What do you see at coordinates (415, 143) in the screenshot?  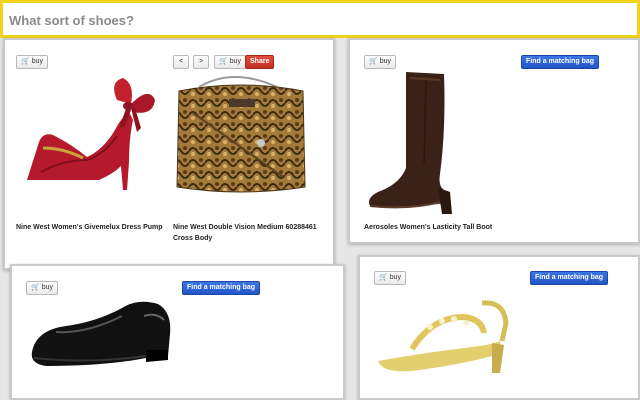 I see `brown-tall-boot-image` at bounding box center [415, 143].